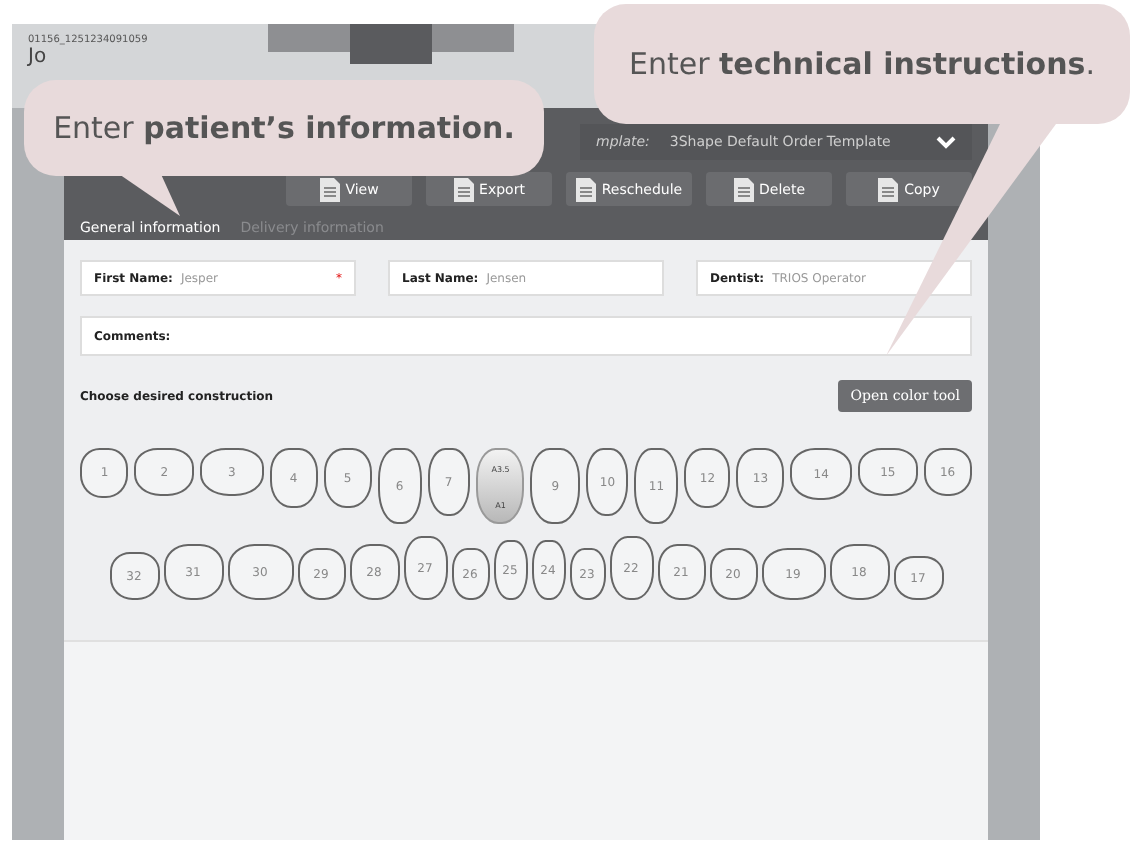  Describe the element at coordinates (946, 142) in the screenshot. I see `chevron-icon` at that location.